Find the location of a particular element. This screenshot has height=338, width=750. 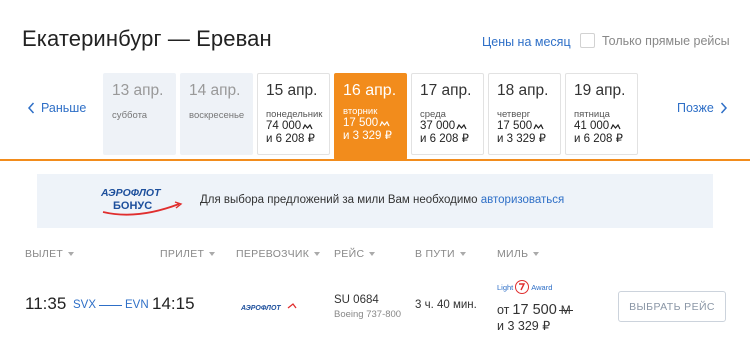

award-right-label: Award is located at coordinates (542, 287).